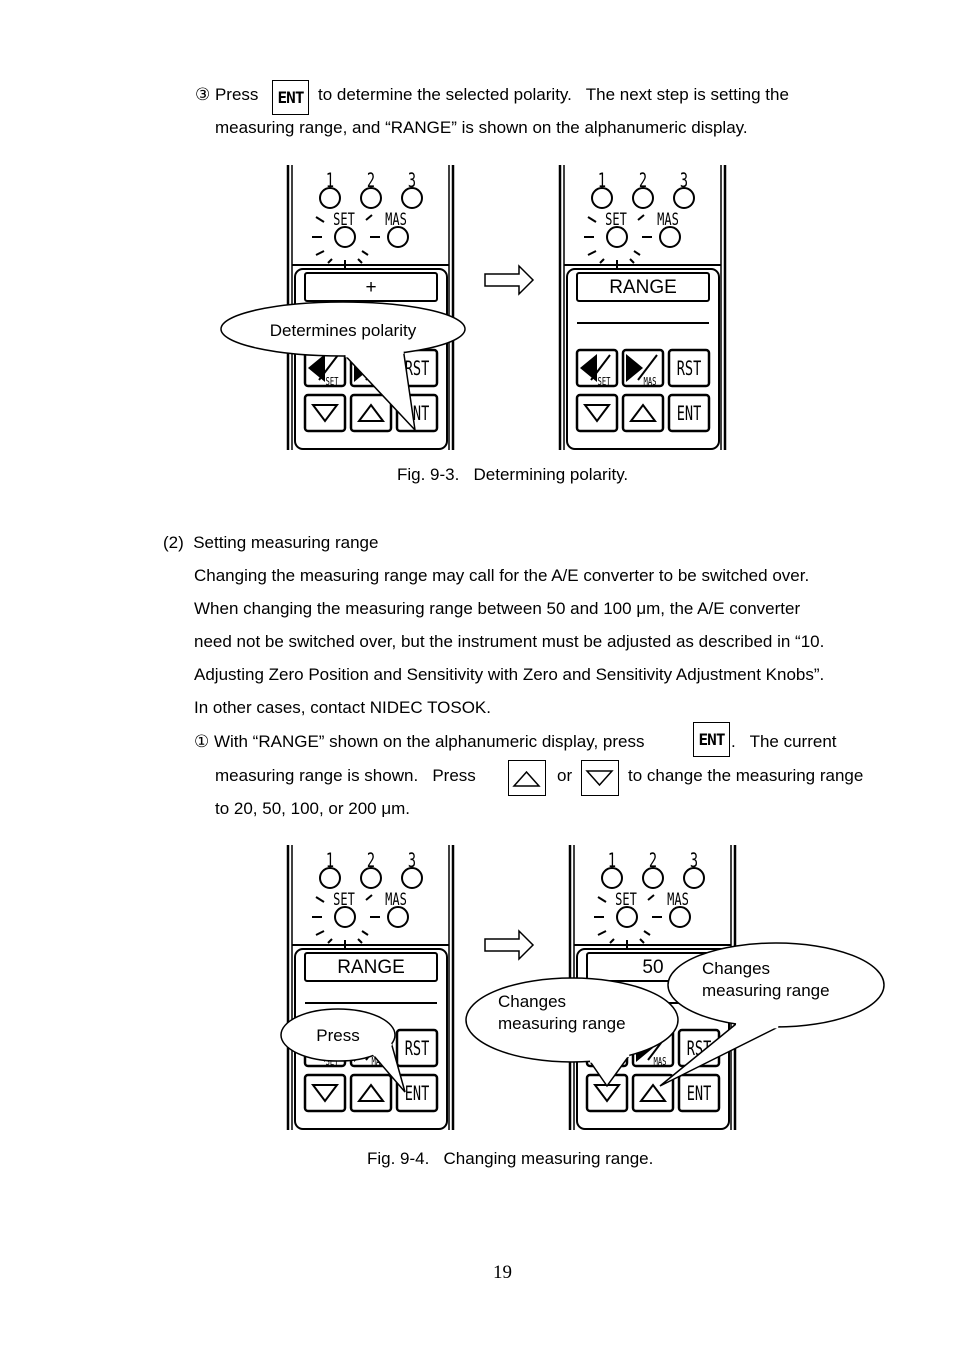 The width and height of the screenshot is (954, 1348). I want to click on callout-changes-range-down: Changes measuring range, so click(572, 1032).